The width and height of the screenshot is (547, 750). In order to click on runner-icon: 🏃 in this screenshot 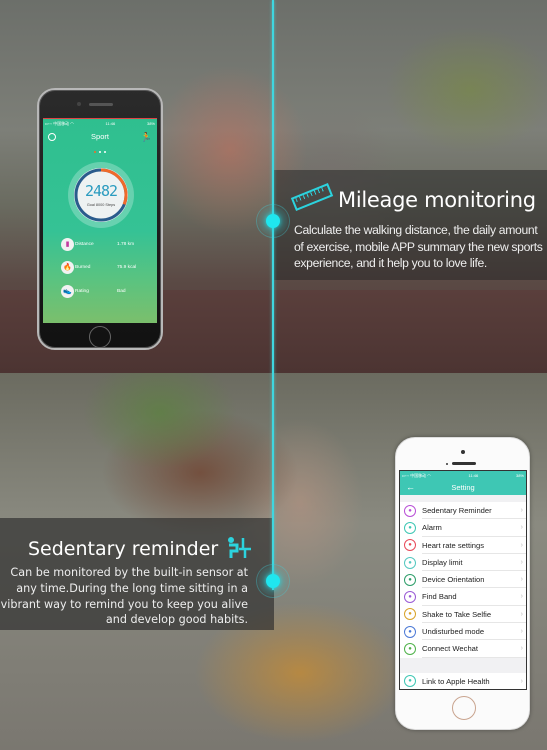, I will do `click(146, 137)`.